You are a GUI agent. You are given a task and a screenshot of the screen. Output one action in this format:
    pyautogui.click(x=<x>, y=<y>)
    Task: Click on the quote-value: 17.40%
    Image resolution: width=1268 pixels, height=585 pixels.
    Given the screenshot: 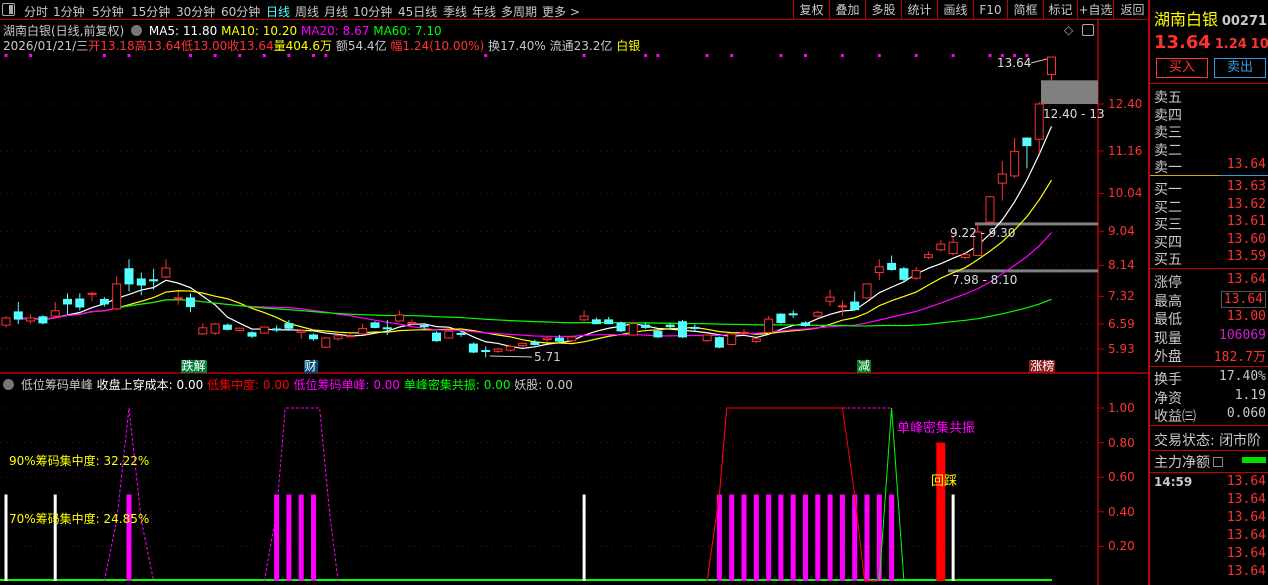 What is the action you would take?
    pyautogui.click(x=1242, y=376)
    